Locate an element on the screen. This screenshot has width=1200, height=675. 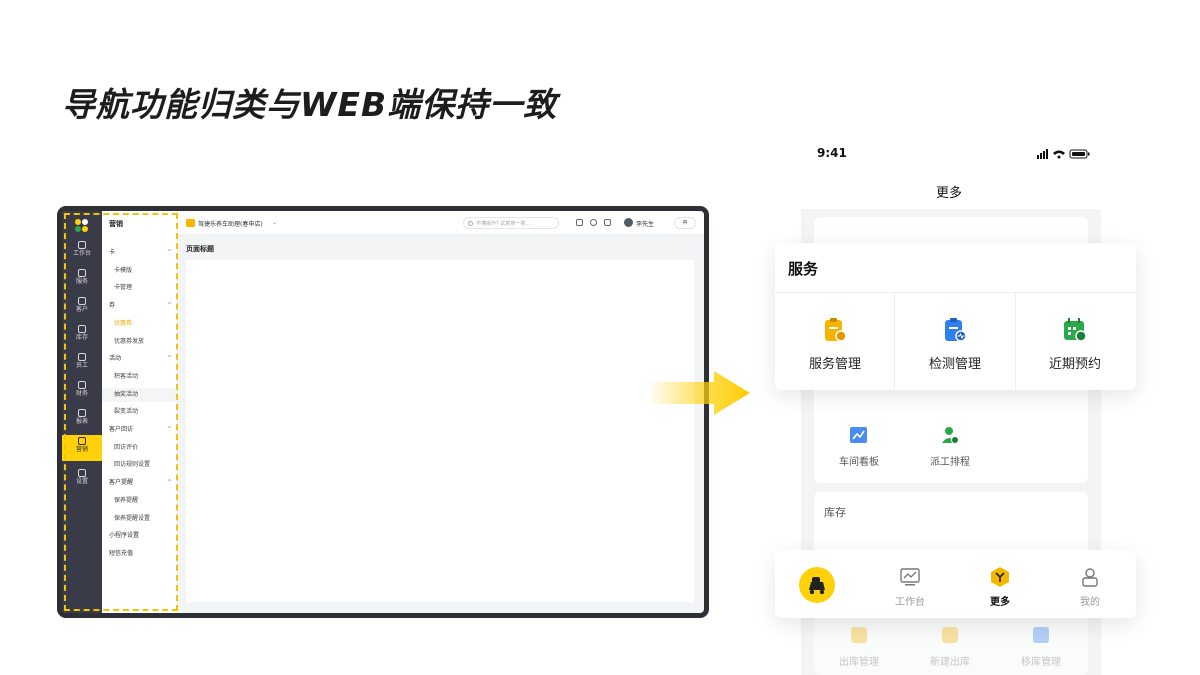
support-icon is located at coordinates (579, 222).